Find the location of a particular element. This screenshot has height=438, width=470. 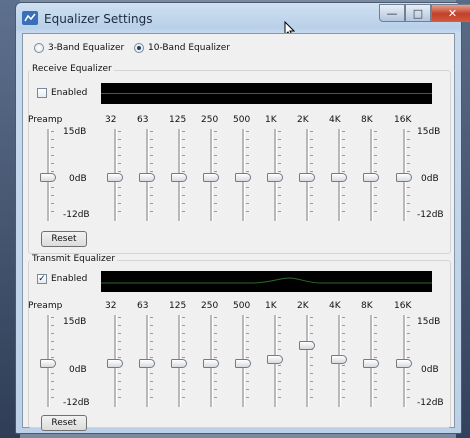

receive-equalizer-label: Receive Equalizer is located at coordinates (72, 69).